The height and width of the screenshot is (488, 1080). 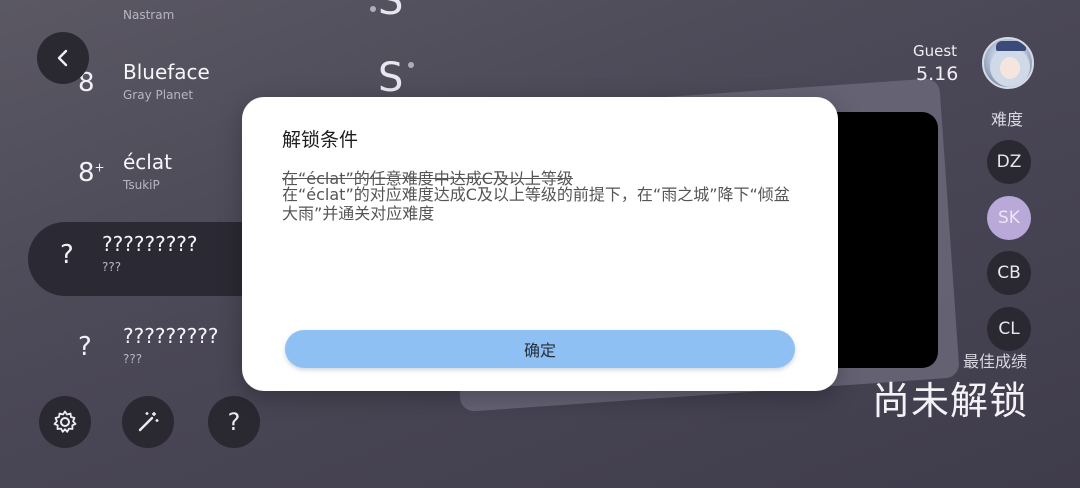 I want to click on confirm-button-label: 确定, so click(x=539, y=350).